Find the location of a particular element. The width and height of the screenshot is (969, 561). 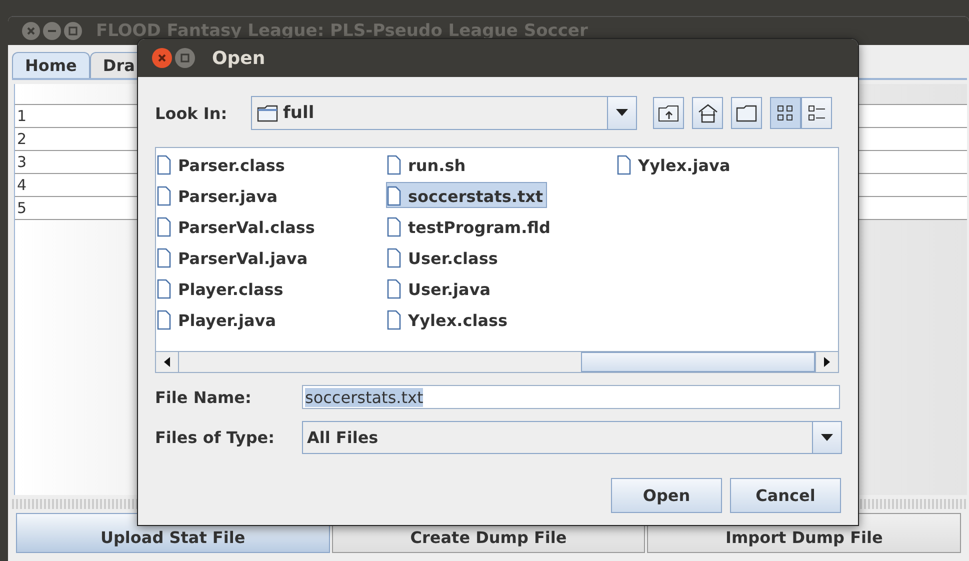

file-name-label: File Name: is located at coordinates (203, 397).